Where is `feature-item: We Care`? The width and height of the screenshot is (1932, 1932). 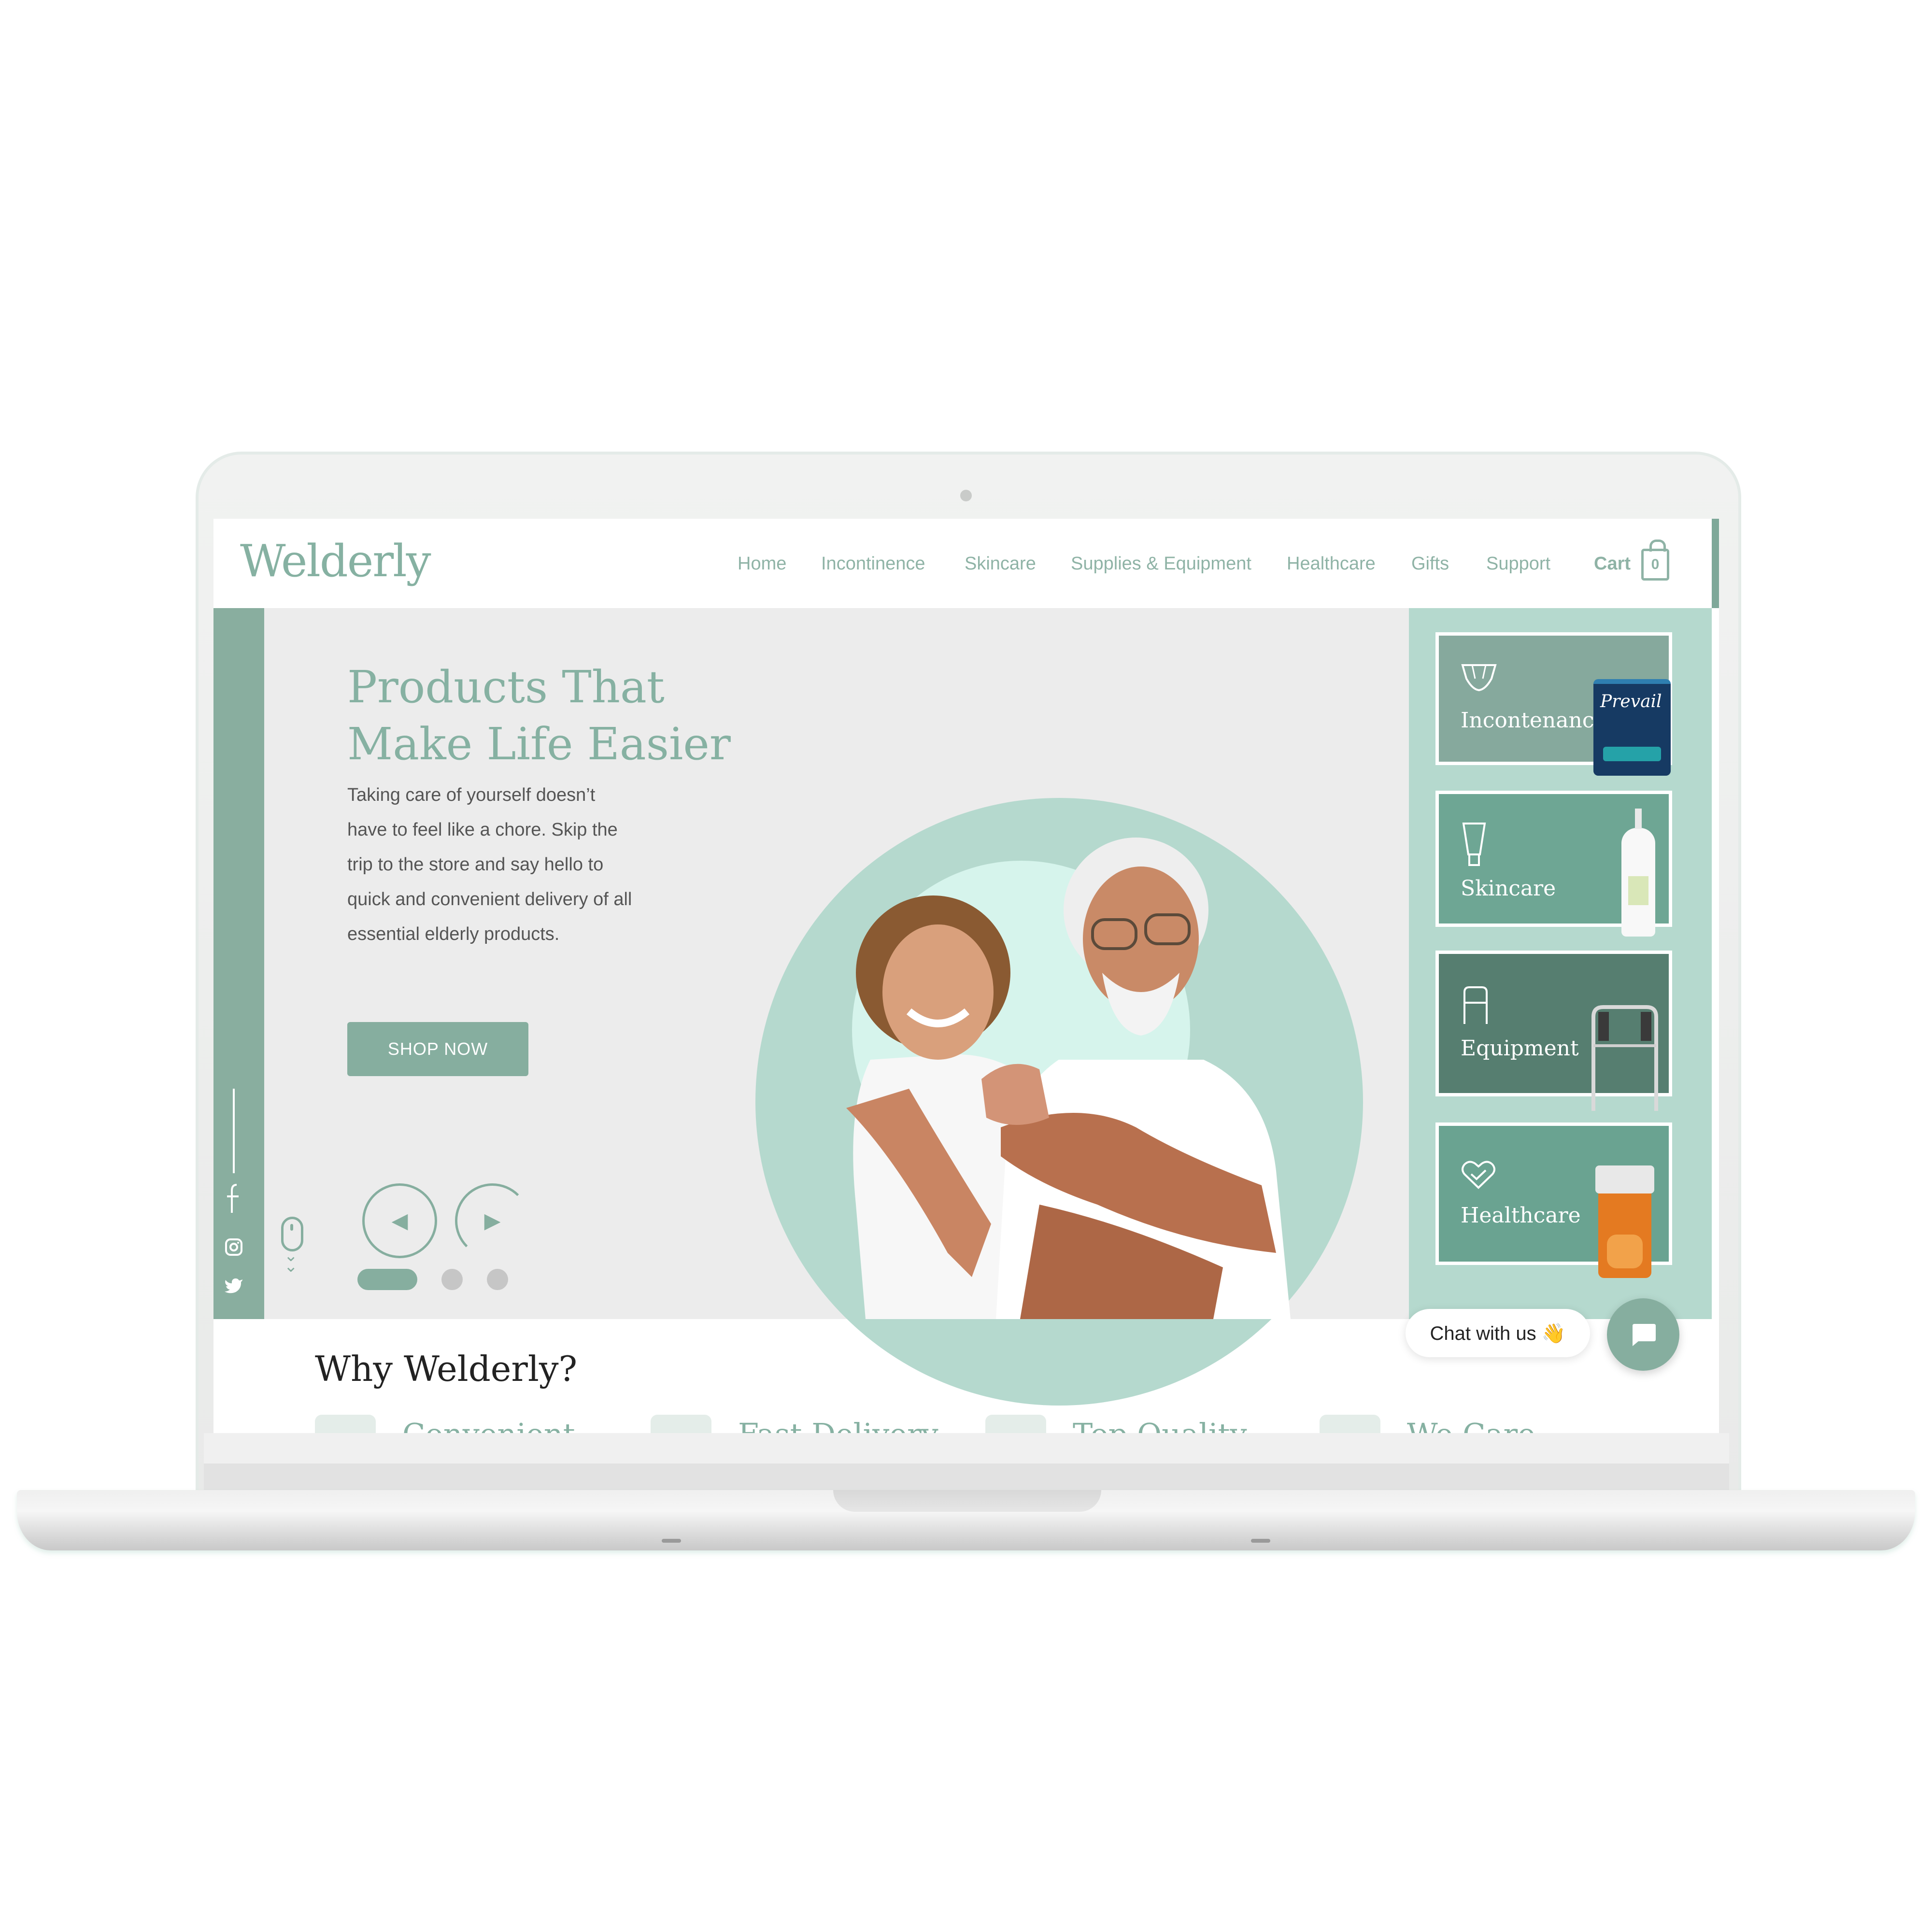 feature-item: We Care is located at coordinates (1427, 1424).